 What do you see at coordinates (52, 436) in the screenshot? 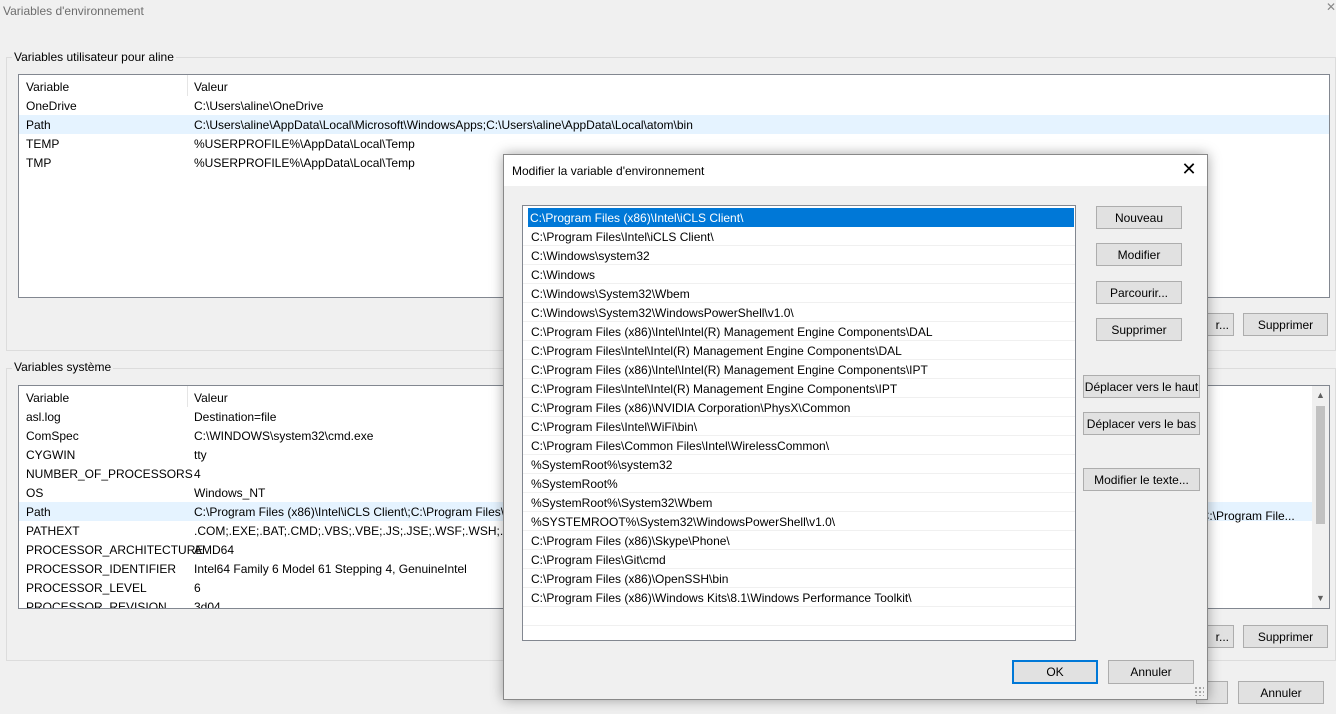
I see `variable-name: ComSpec` at bounding box center [52, 436].